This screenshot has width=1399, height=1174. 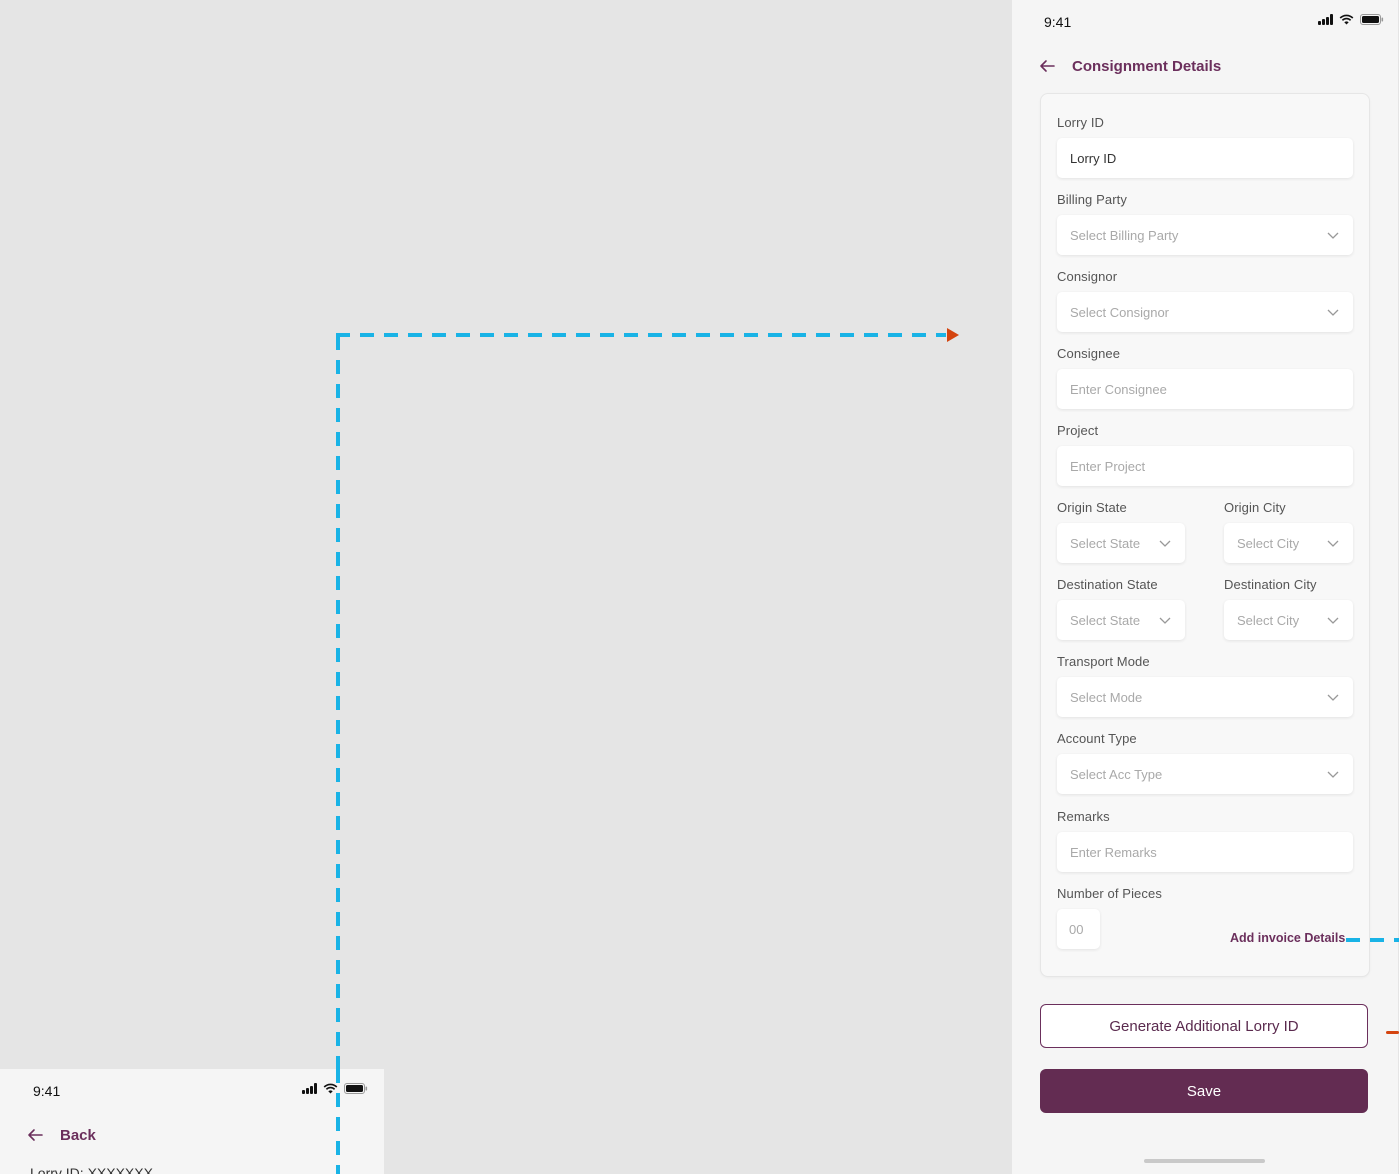 I want to click on page-header: Consignment Details, so click(x=1129, y=66).